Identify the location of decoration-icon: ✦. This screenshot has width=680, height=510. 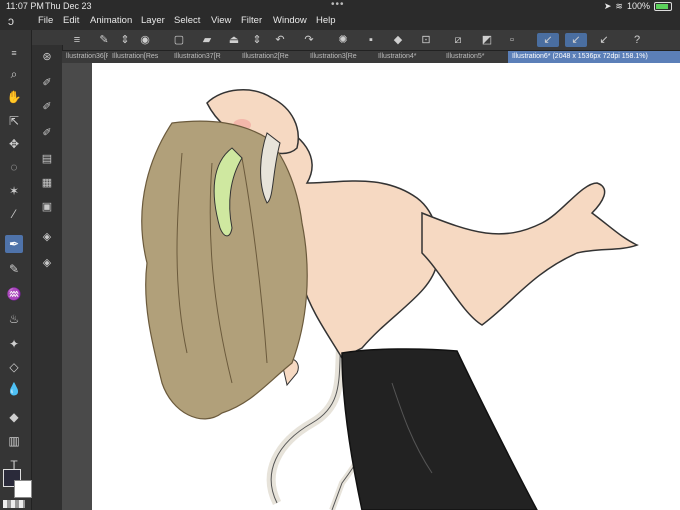
(14, 344).